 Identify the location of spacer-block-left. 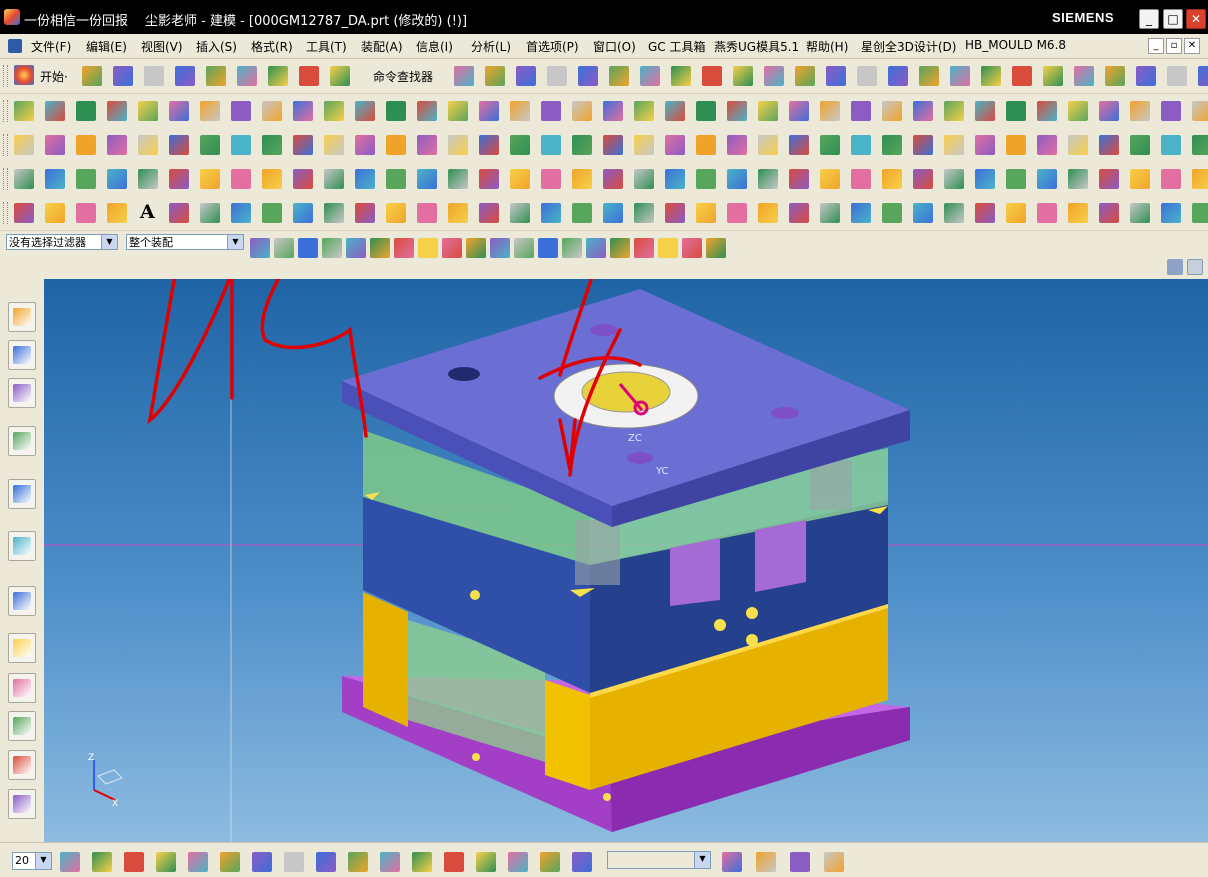
(385, 659).